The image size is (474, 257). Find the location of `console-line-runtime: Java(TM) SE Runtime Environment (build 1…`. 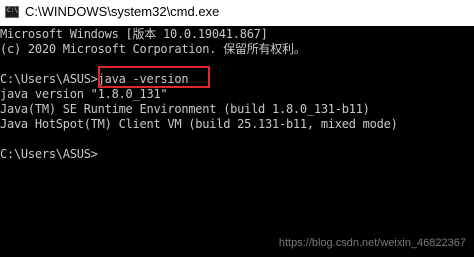

console-line-runtime: Java(TM) SE Runtime Environment (build 1… is located at coordinates (185, 109).